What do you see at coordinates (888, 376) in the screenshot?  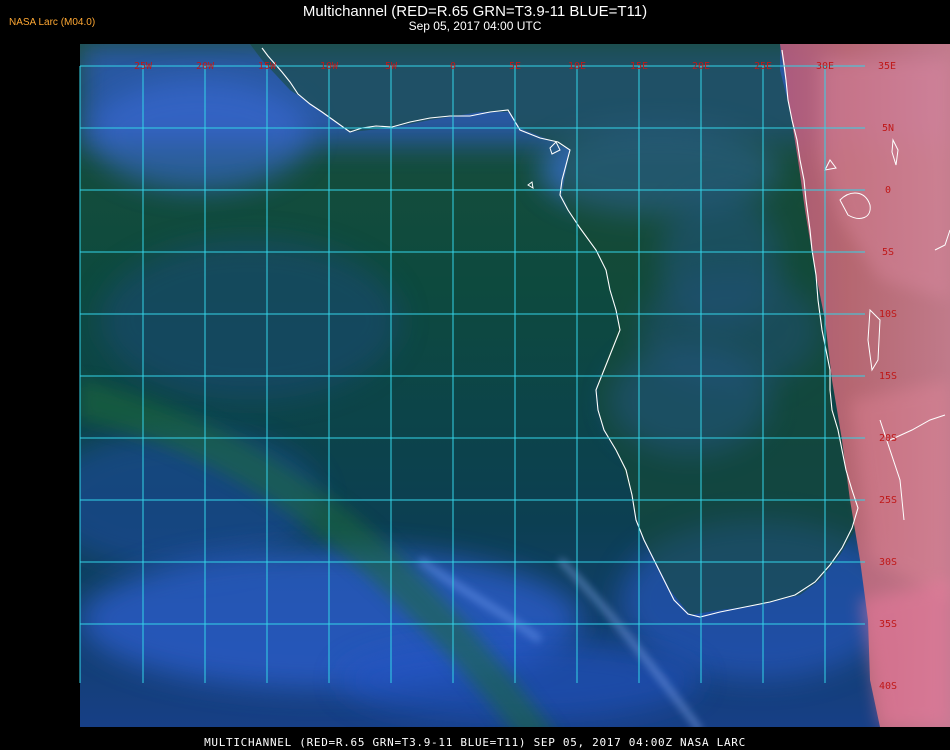 I see `latitude-label: 15S` at bounding box center [888, 376].